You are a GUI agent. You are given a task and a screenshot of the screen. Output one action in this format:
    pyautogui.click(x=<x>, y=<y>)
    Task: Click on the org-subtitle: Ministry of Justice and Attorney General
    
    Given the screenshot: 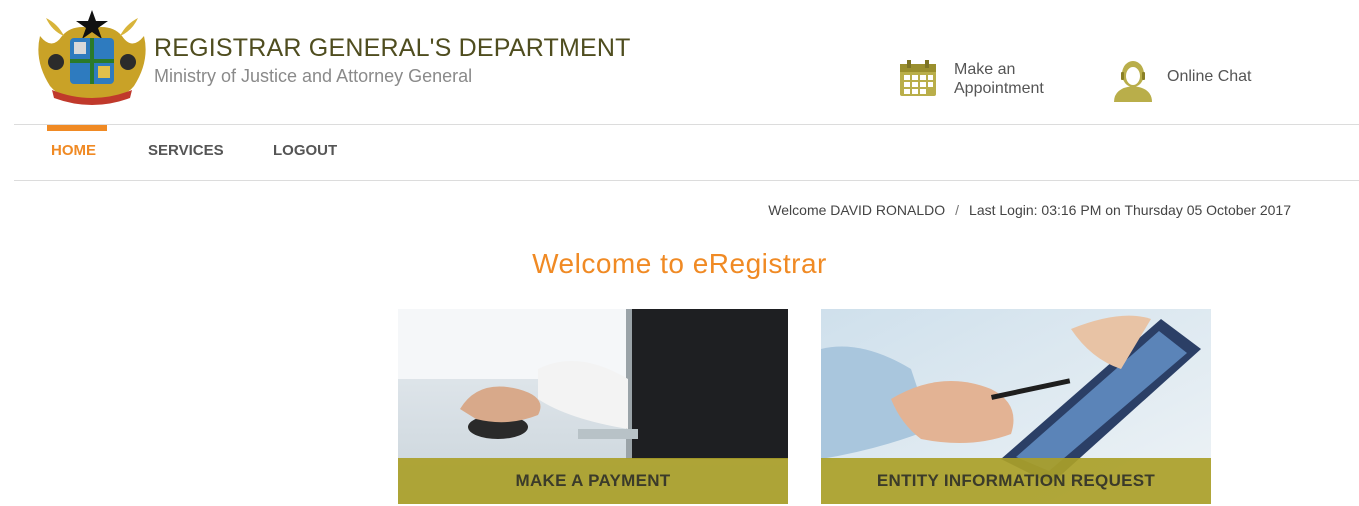 What is the action you would take?
    pyautogui.click(x=313, y=76)
    